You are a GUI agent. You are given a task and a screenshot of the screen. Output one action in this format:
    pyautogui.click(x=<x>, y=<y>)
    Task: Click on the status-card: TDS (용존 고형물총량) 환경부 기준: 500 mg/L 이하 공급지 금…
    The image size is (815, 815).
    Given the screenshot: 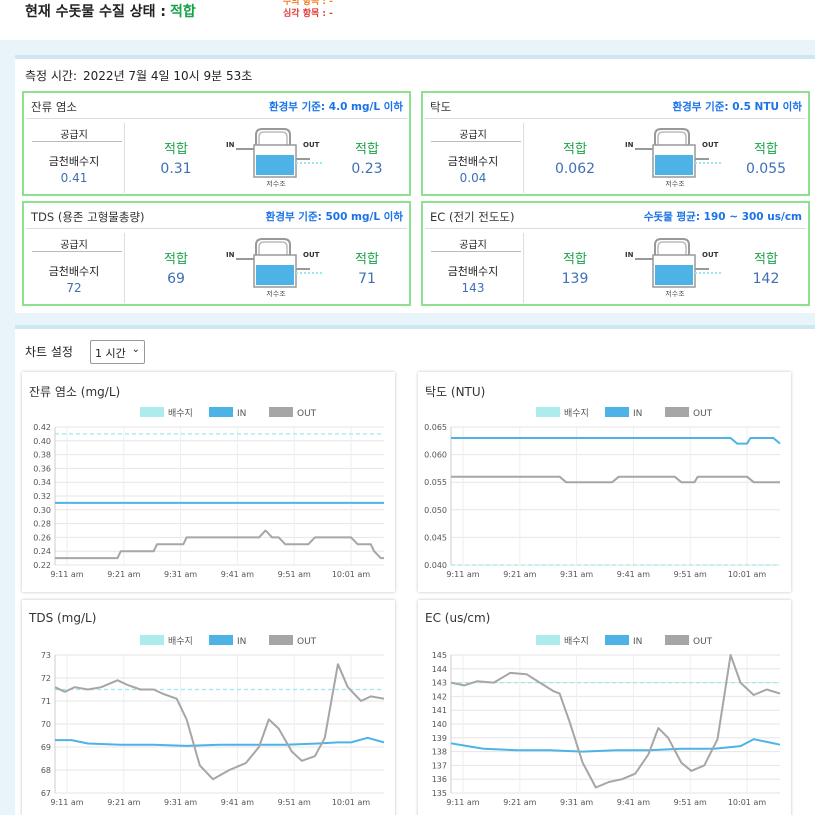 What is the action you would take?
    pyautogui.click(x=216, y=253)
    